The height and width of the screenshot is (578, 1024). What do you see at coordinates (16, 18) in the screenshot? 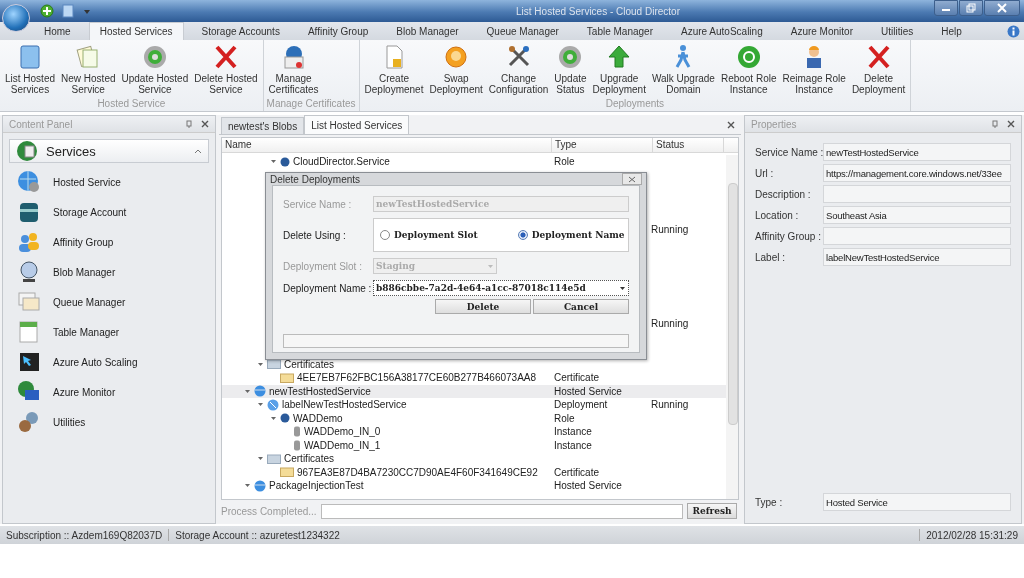
I see `app-menu-button` at bounding box center [16, 18].